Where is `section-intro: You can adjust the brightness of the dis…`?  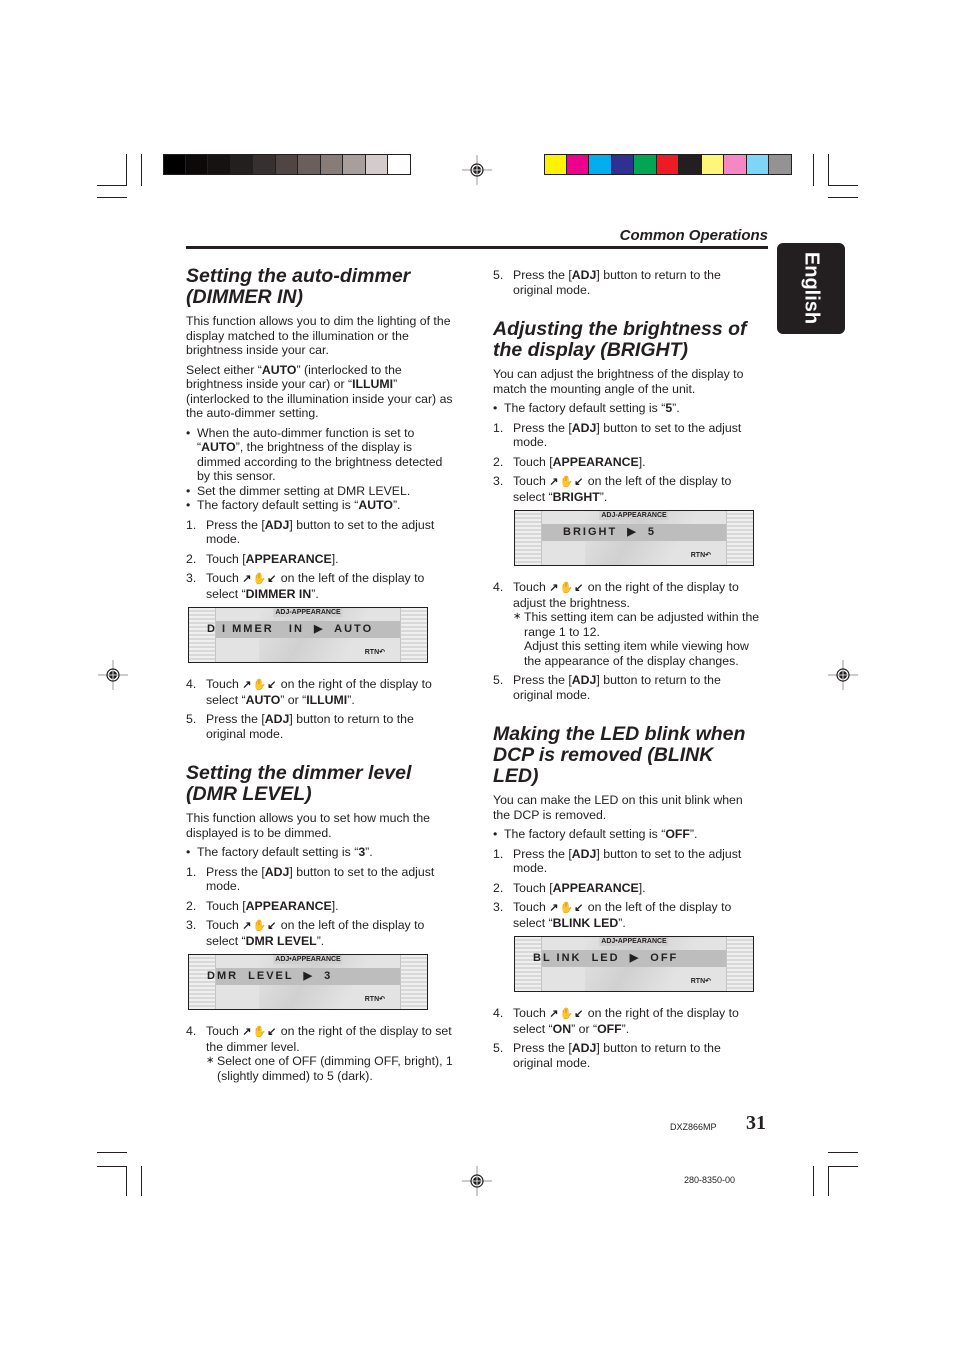
section-intro: You can adjust the brightness of the dis… is located at coordinates (618, 381).